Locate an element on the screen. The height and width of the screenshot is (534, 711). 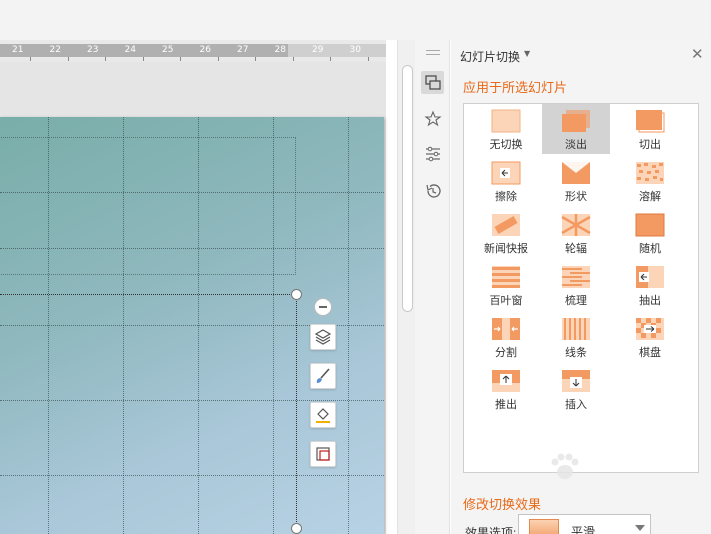
apply-to-selected-label: 应用于所选幻灯片 is located at coordinates (515, 87).